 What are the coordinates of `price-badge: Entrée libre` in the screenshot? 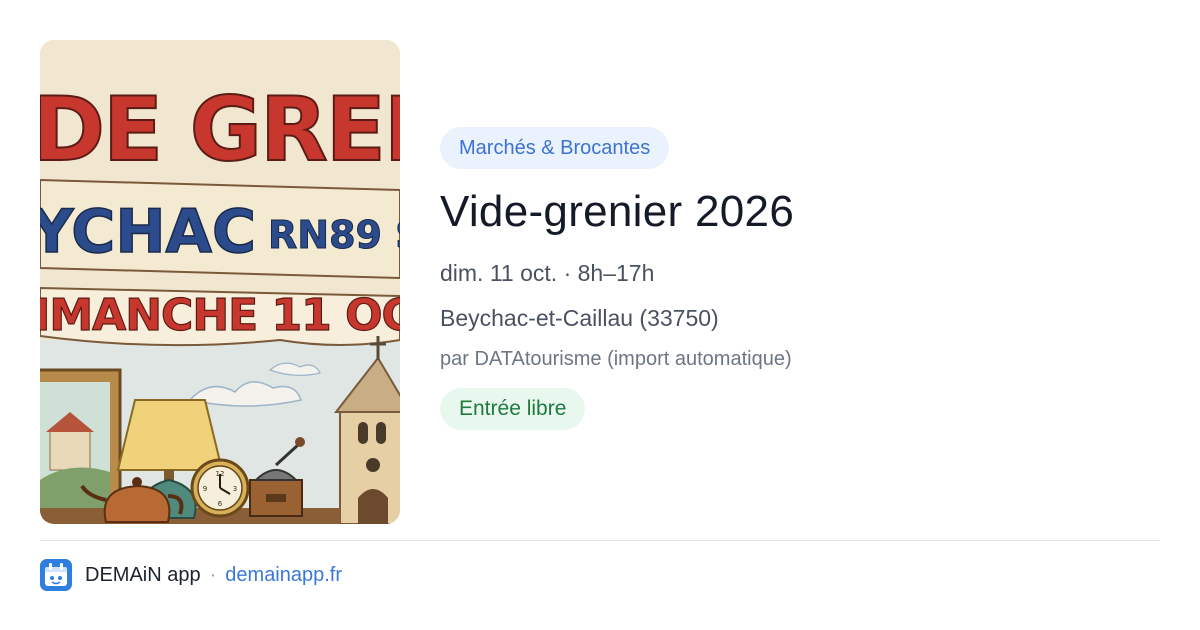 It's located at (513, 409).